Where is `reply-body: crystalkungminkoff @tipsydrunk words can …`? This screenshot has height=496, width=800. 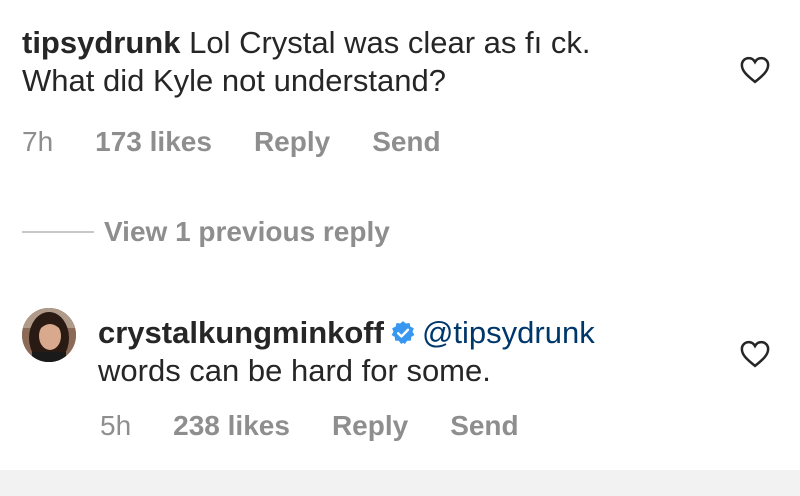 reply-body: crystalkungminkoff @tipsydrunk words can … is located at coordinates (346, 352).